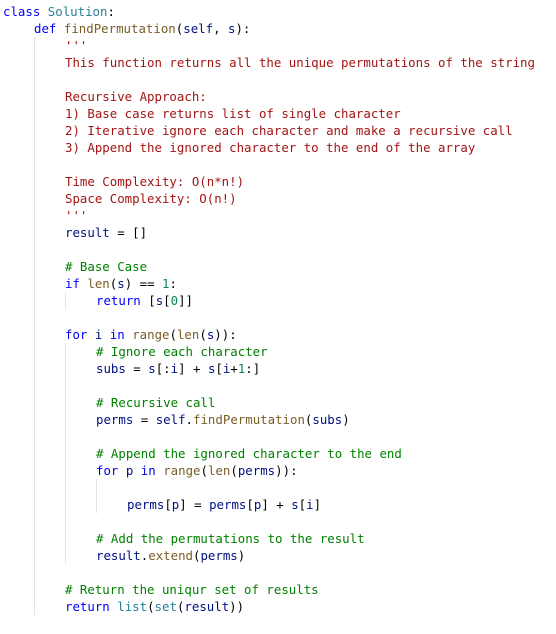  I want to click on code-line: # Ignore each character, so click(278, 351).